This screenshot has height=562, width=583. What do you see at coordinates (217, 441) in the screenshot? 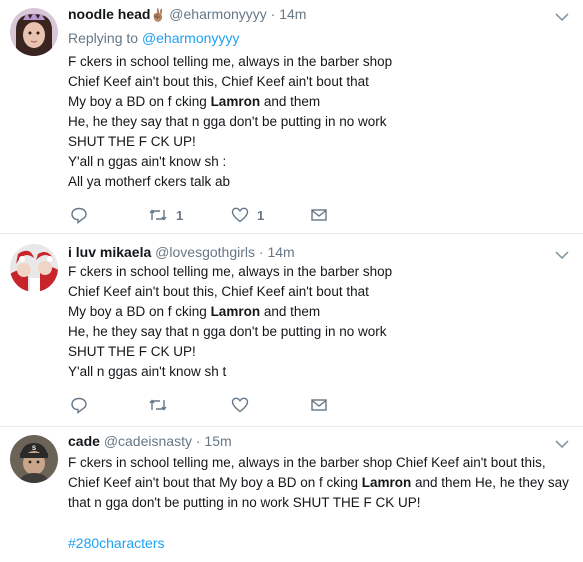
I see `timestamp: 15m` at bounding box center [217, 441].